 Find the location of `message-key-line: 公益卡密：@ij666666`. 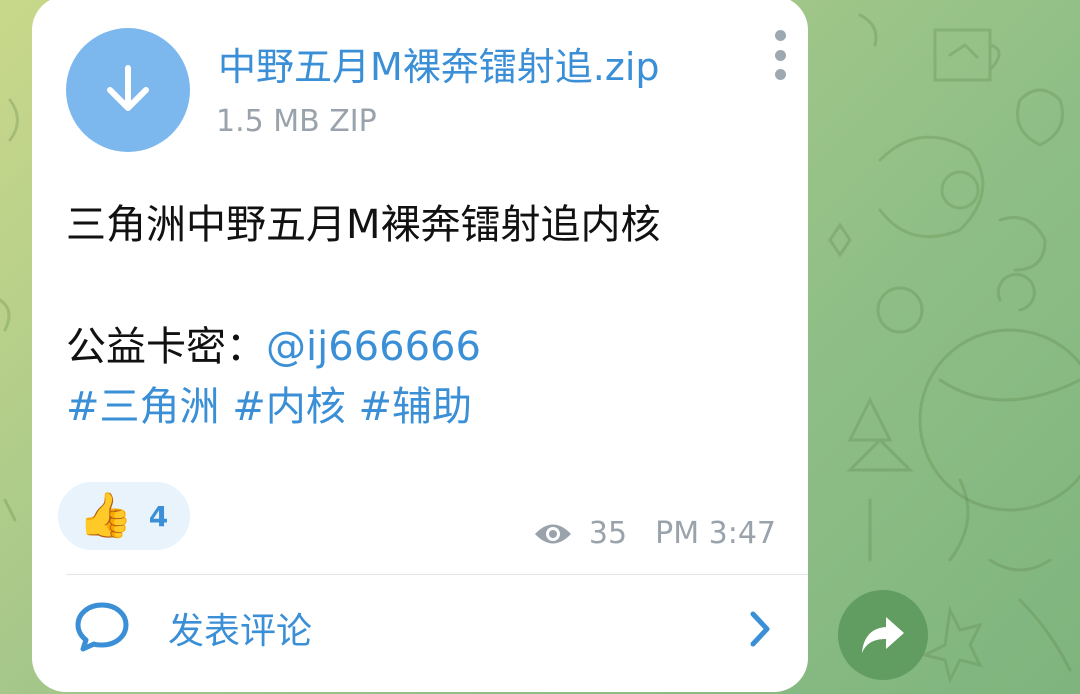

message-key-line: 公益卡密：@ij666666 is located at coordinates (273, 343).